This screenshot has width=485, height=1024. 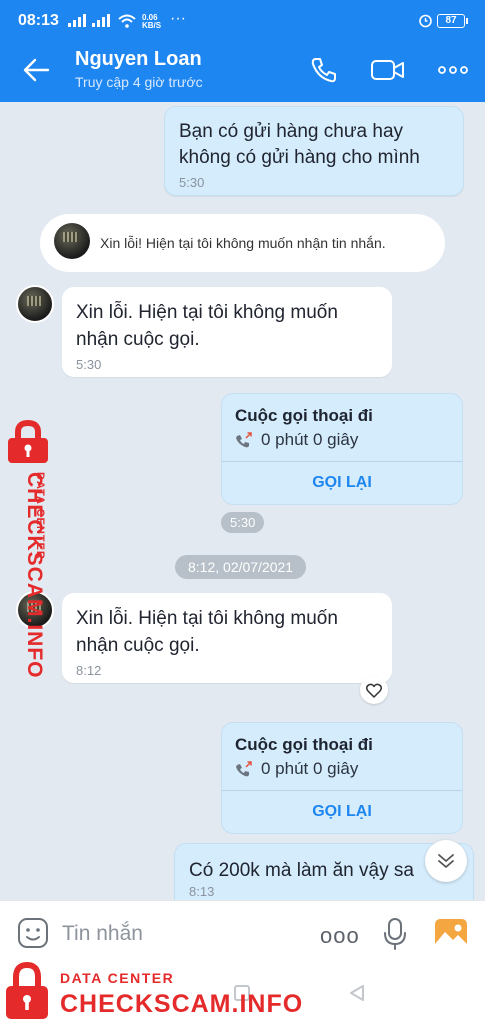 What do you see at coordinates (301, 870) in the screenshot?
I see `message-text: Có 200k mà làm ăn vậy sa` at bounding box center [301, 870].